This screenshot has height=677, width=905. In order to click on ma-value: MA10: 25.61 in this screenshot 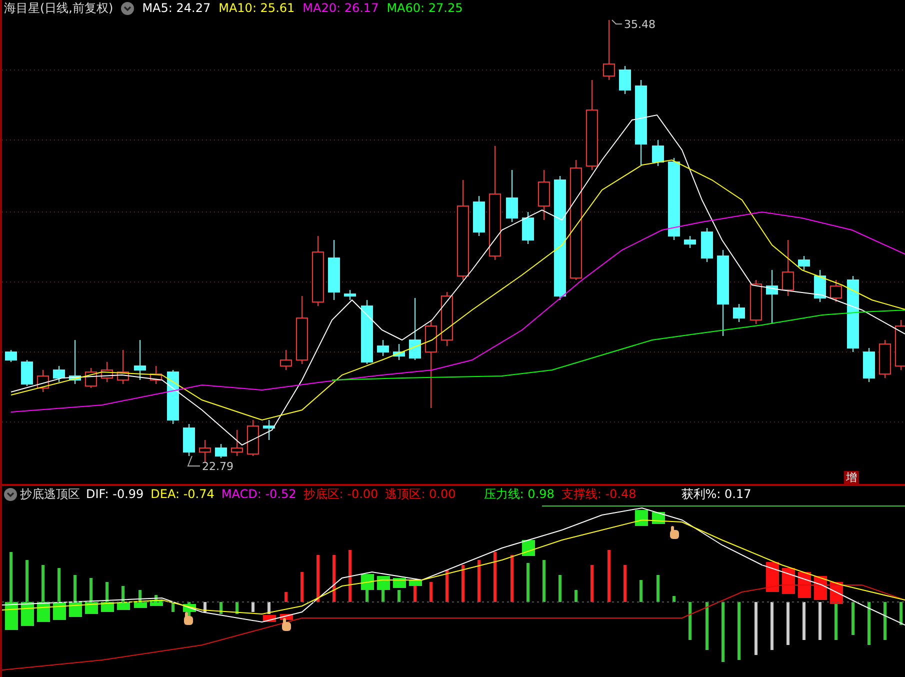, I will do `click(256, 8)`.